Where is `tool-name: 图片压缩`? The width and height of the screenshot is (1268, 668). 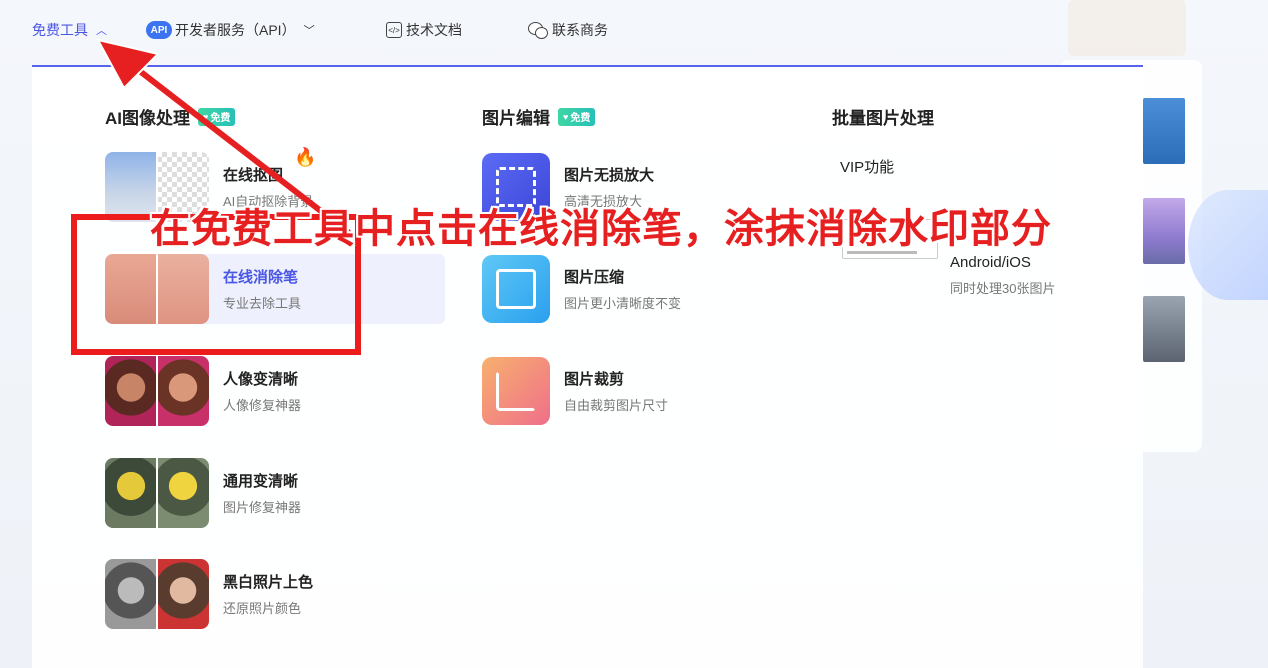
tool-name: 图片压缩 is located at coordinates (594, 277).